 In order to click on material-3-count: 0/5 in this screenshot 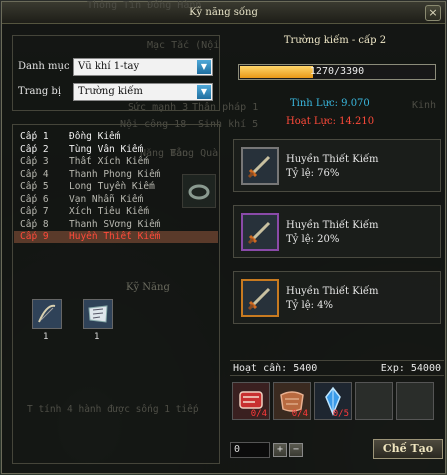, I will do `click(340, 414)`.